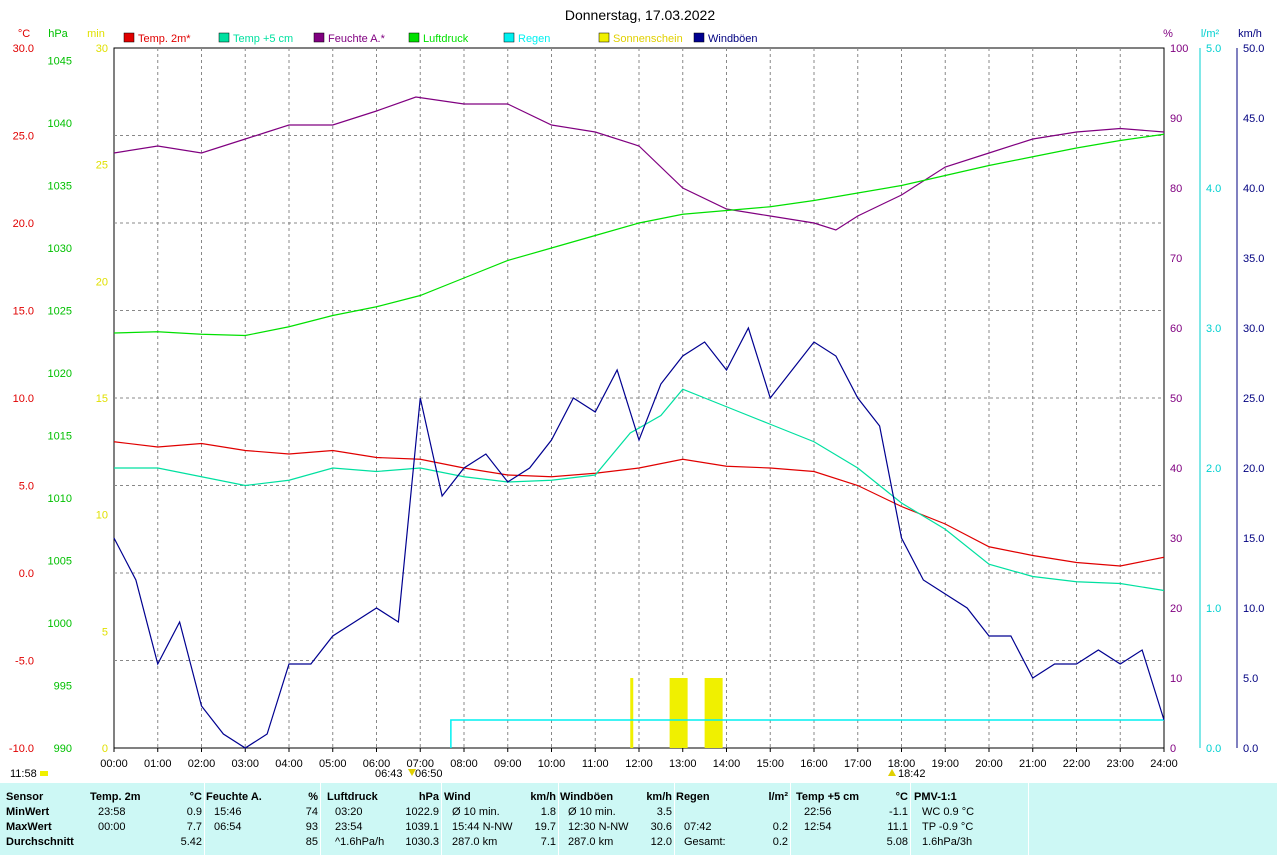 This screenshot has width=1277, height=855. What do you see at coordinates (587, 797) in the screenshot?
I see `column-header: Windböen` at bounding box center [587, 797].